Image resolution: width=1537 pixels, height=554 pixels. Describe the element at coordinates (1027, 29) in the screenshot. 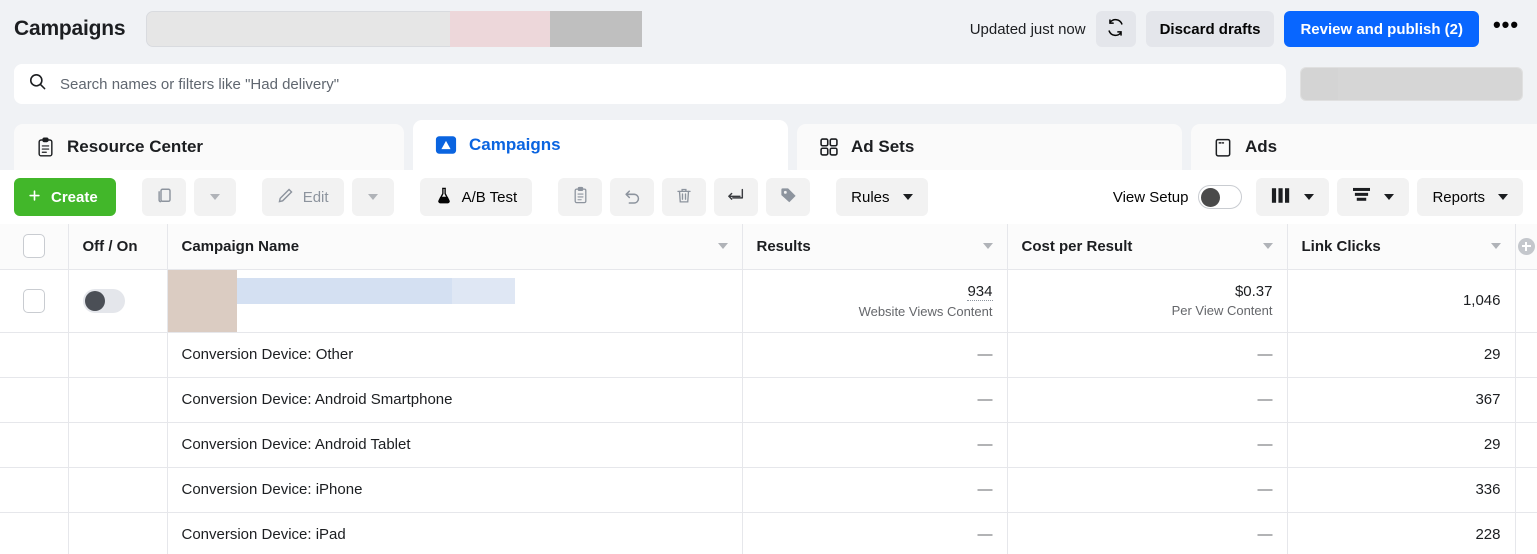

I see `updated-status: Updated just now` at that location.